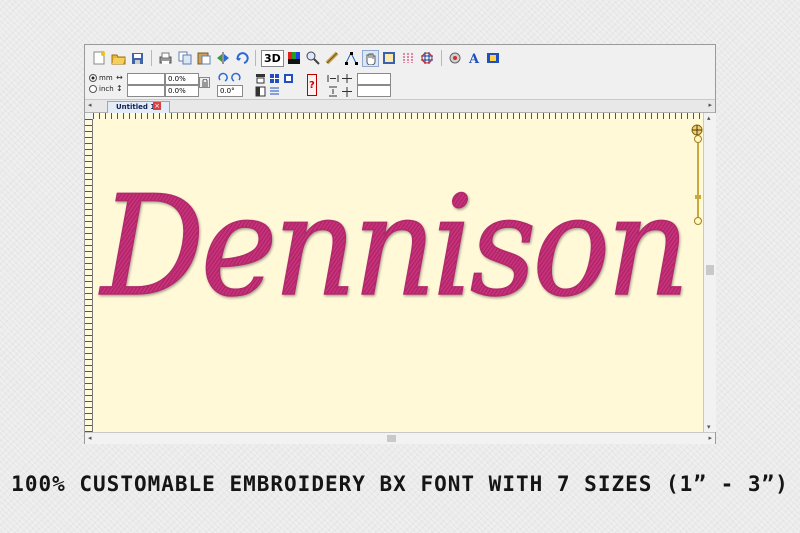  I want to click on document-tabs: ◂ Untitled 1 * × ▸, so click(400, 106).